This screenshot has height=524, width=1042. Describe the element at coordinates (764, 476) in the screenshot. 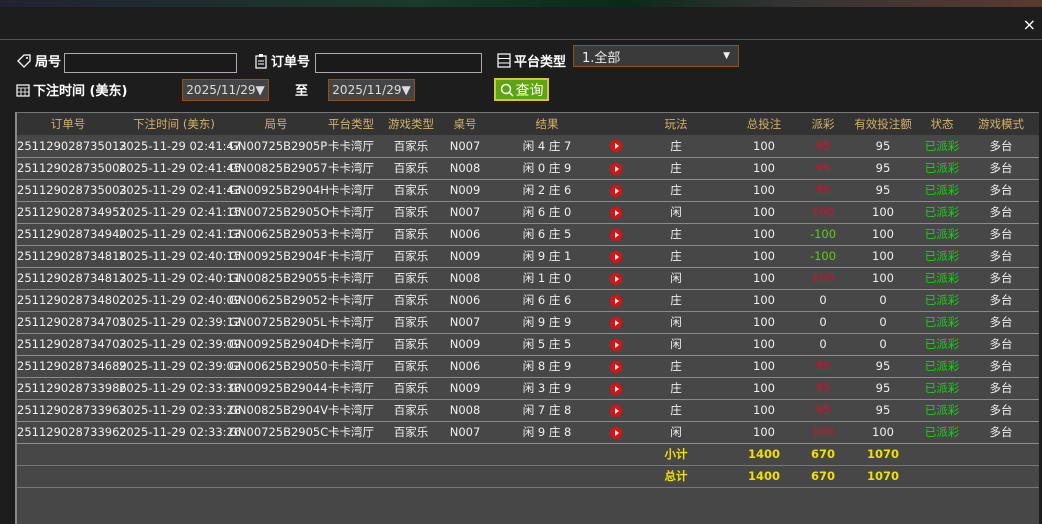

I see `summary-total-bet: 1400` at that location.